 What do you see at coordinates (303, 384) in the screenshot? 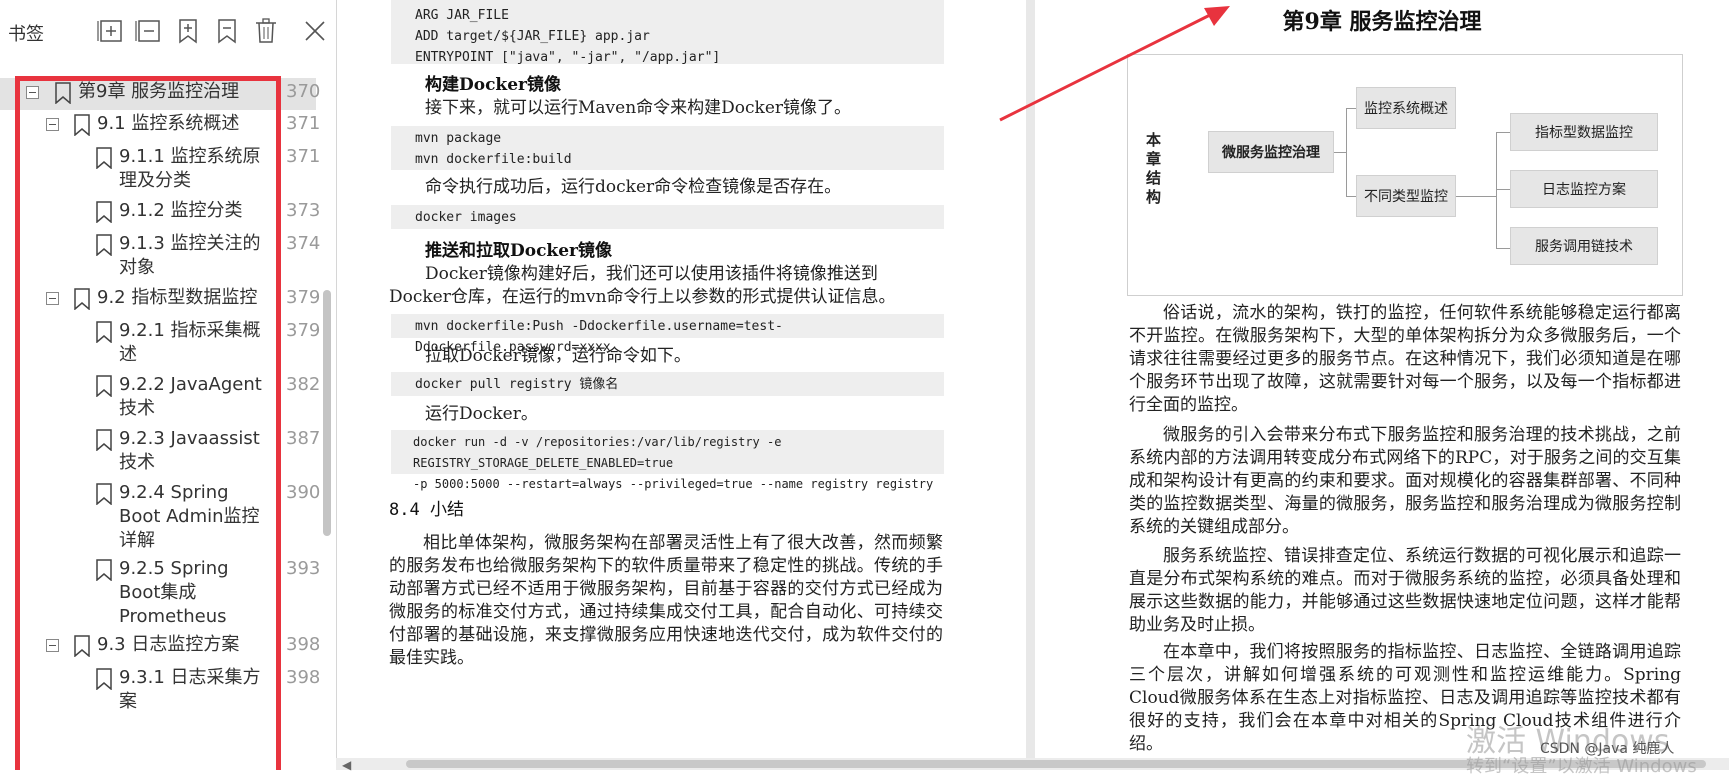
I see `bookmark-page-number: 382` at bounding box center [303, 384].